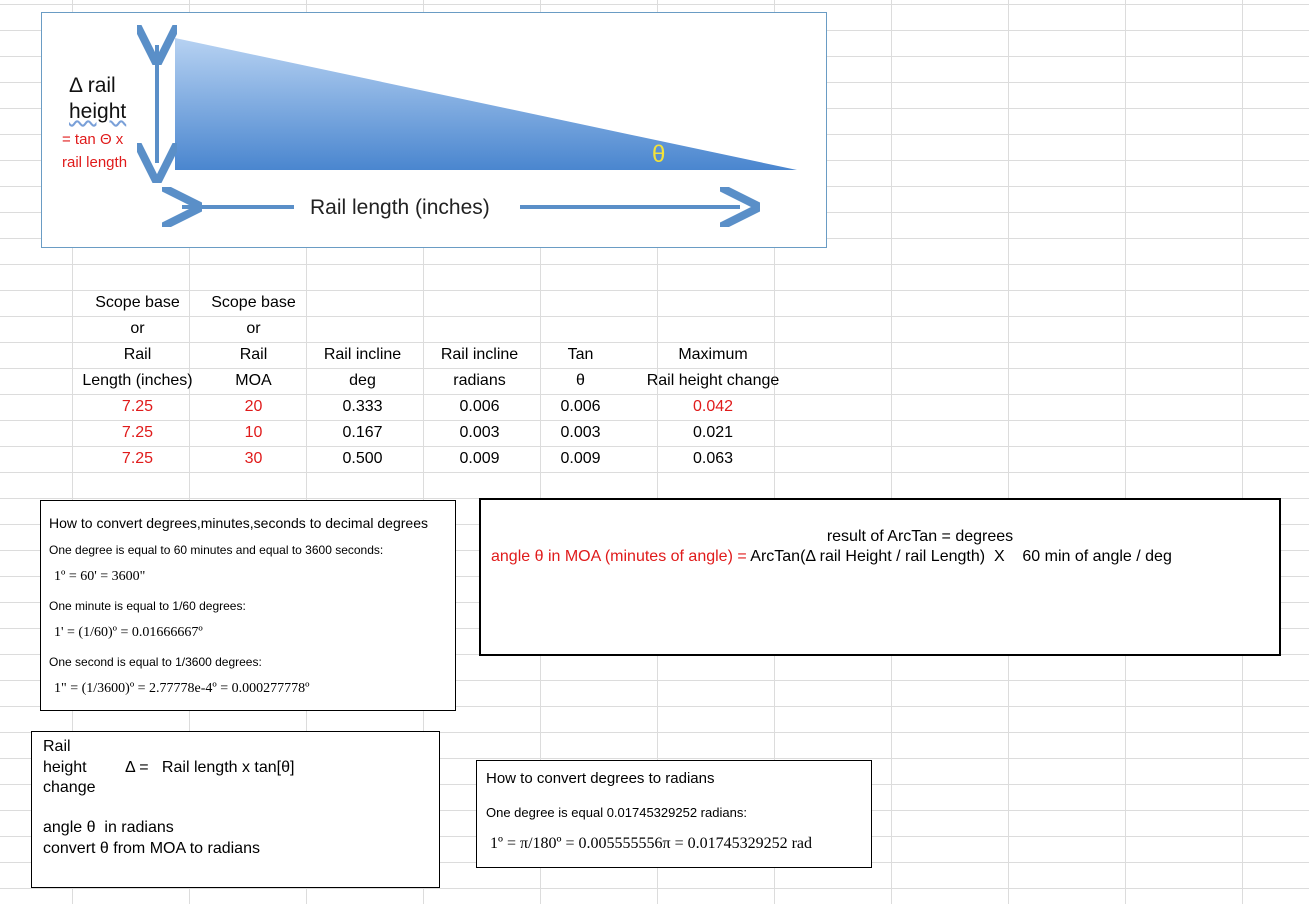 The height and width of the screenshot is (904, 1309). What do you see at coordinates (479, 381) in the screenshot?
I see `header-cell: radians` at bounding box center [479, 381].